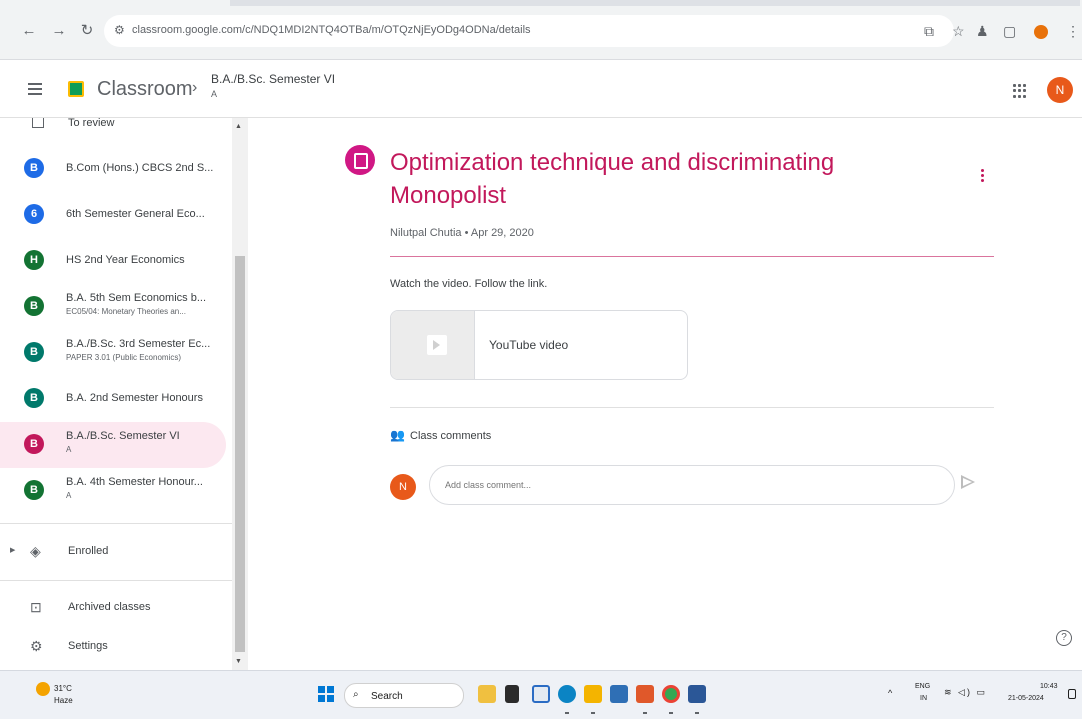  I want to click on material-icon, so click(360, 160).